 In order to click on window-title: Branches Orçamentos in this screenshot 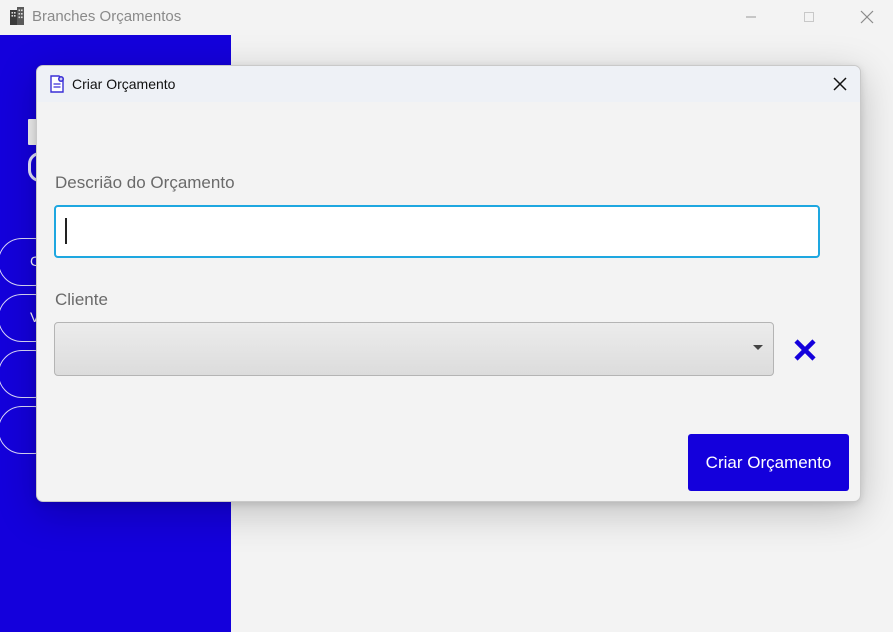, I will do `click(107, 16)`.